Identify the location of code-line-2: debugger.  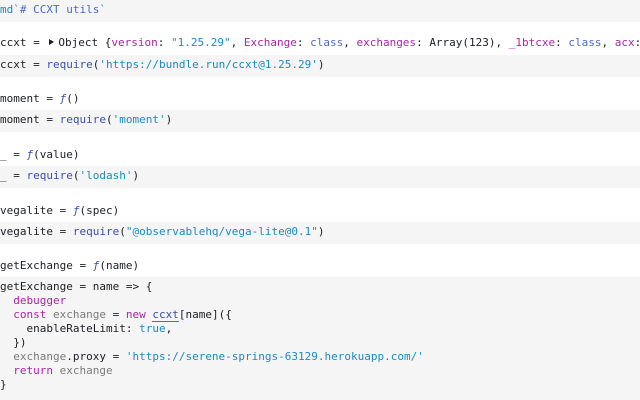
(33, 301).